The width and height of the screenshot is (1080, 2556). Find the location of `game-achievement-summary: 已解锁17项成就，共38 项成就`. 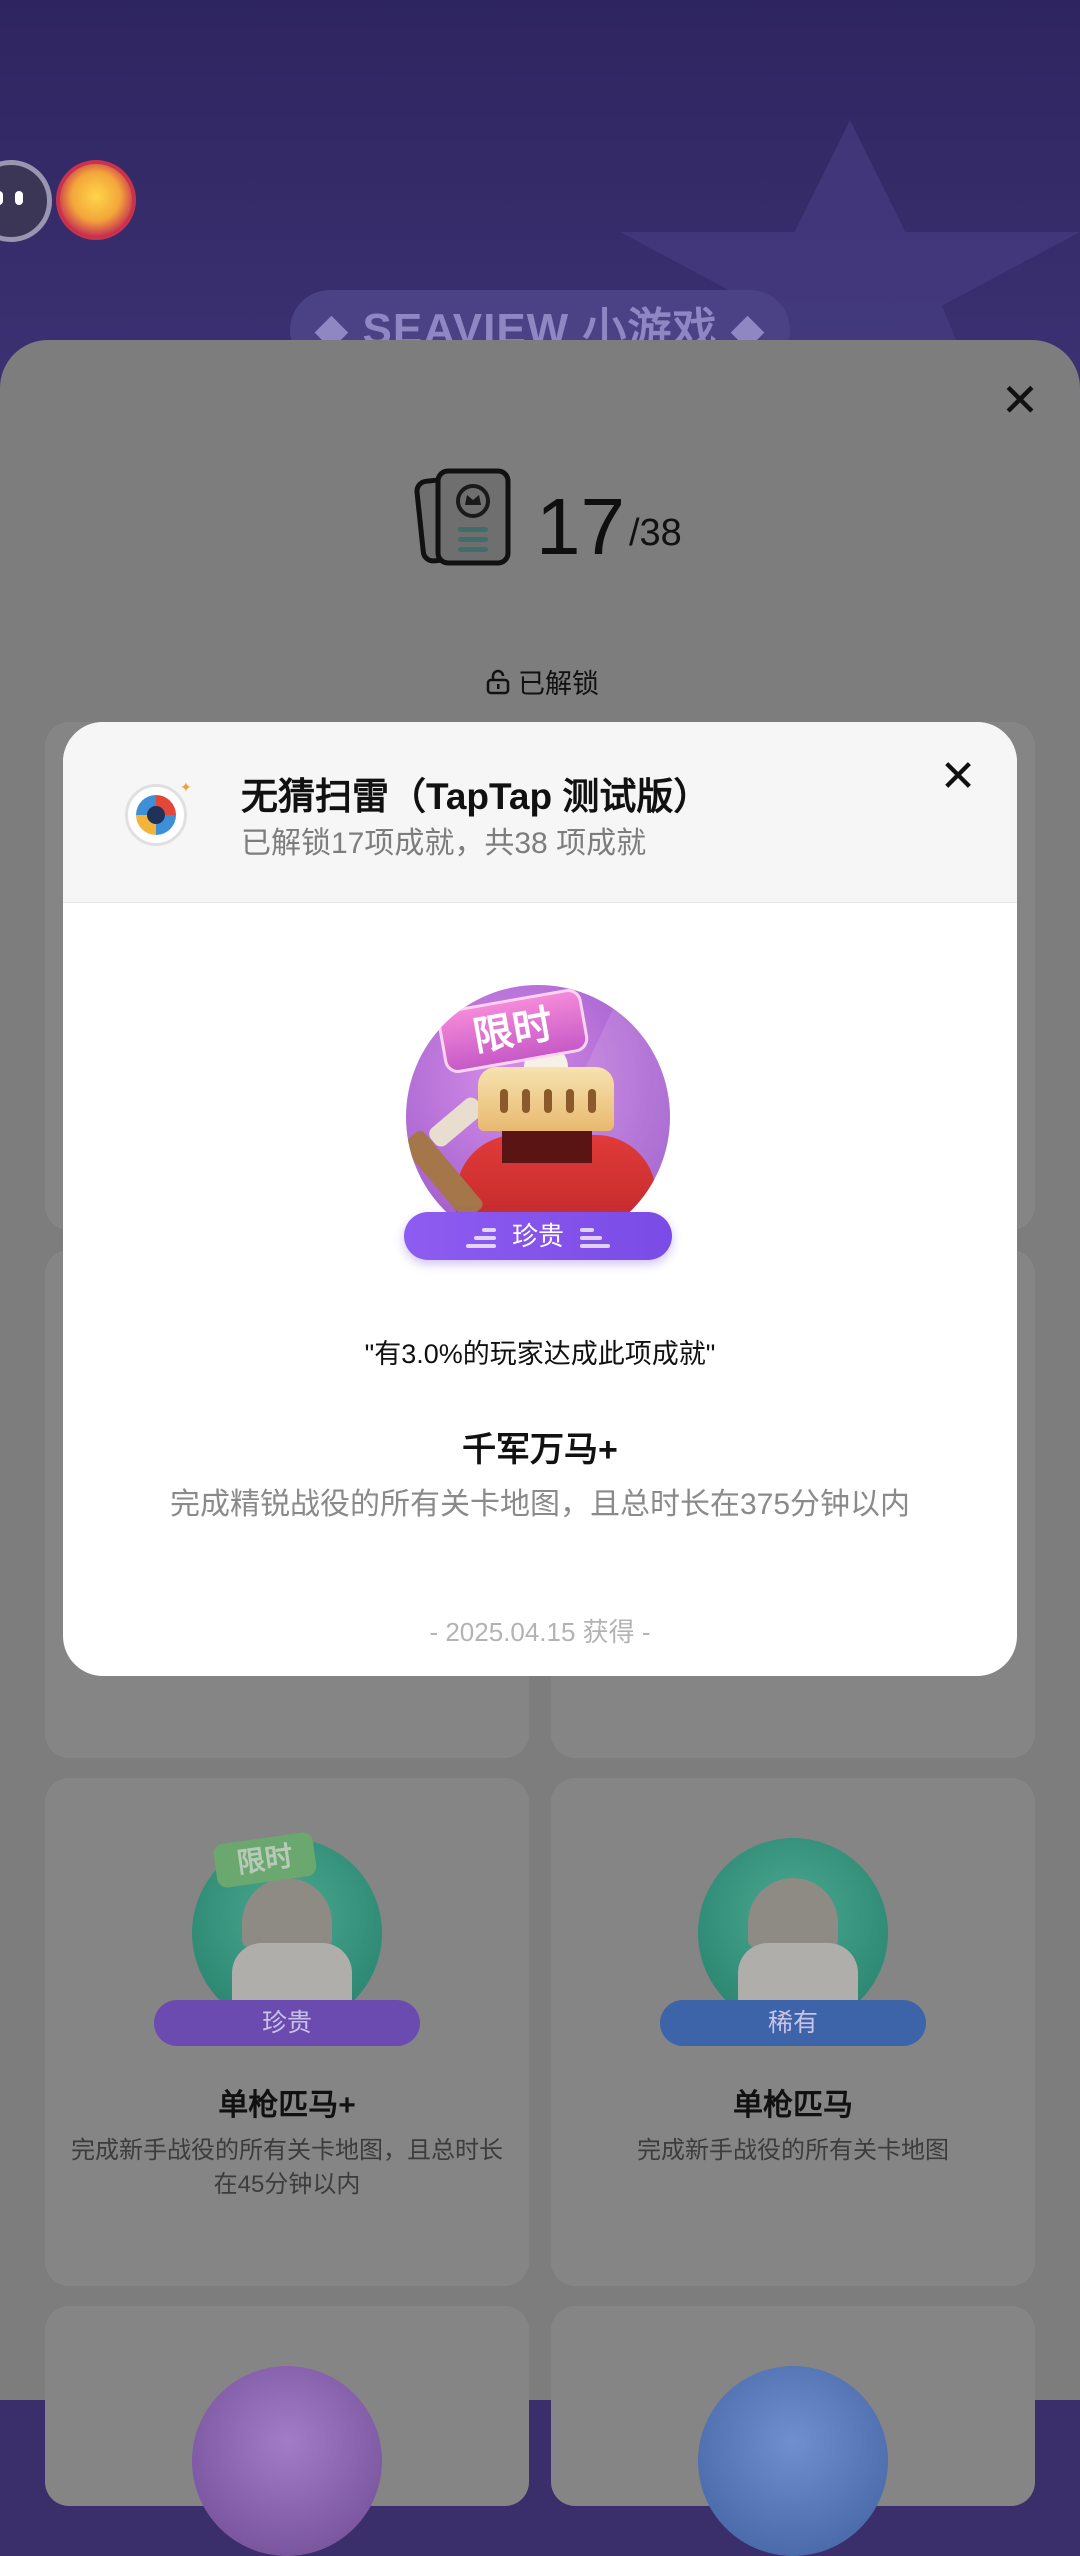

game-achievement-summary: 已解锁17项成就，共38 项成就 is located at coordinates (444, 843).